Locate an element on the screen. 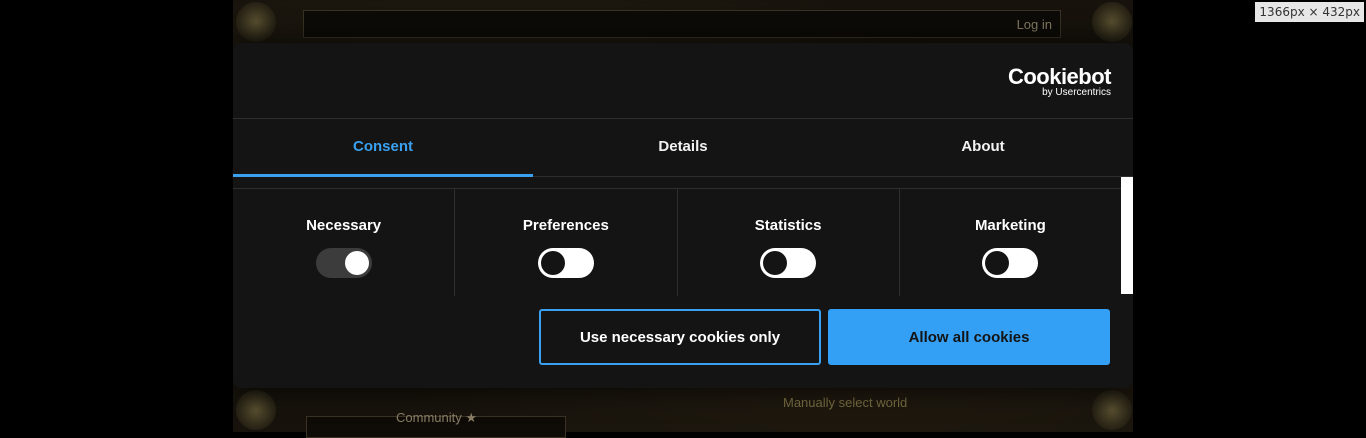  tab-about: About is located at coordinates (983, 147).